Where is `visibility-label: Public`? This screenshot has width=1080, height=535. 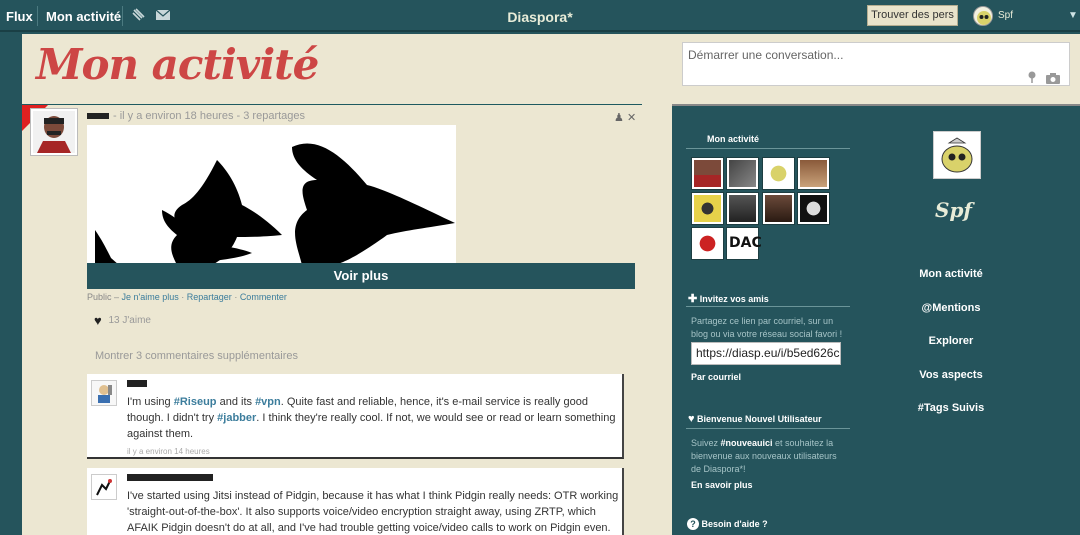 visibility-label: Public is located at coordinates (99, 297).